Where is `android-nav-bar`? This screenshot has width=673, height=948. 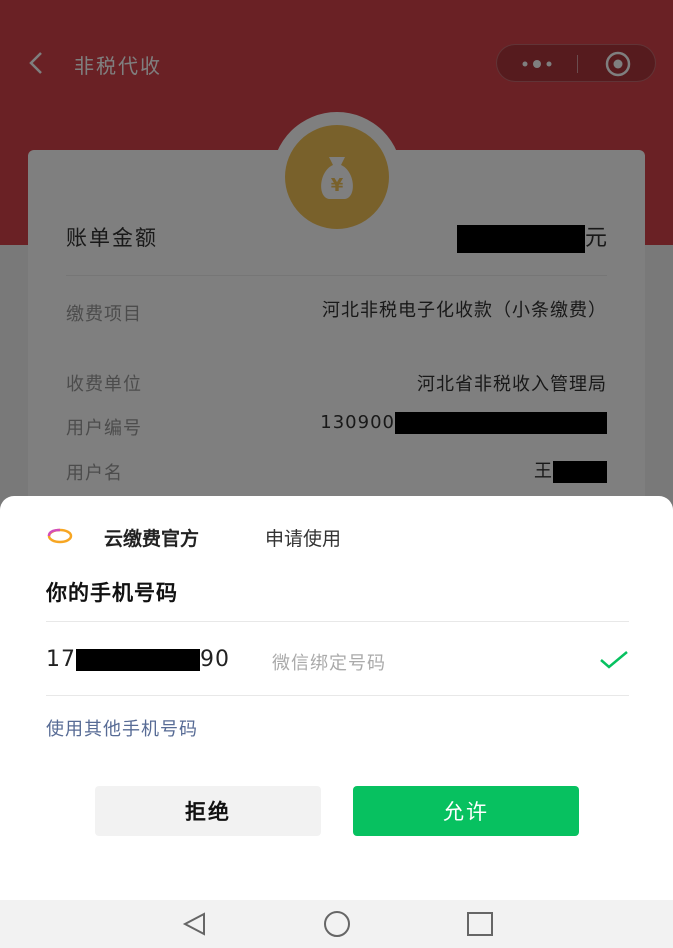
android-nav-bar is located at coordinates (336, 924).